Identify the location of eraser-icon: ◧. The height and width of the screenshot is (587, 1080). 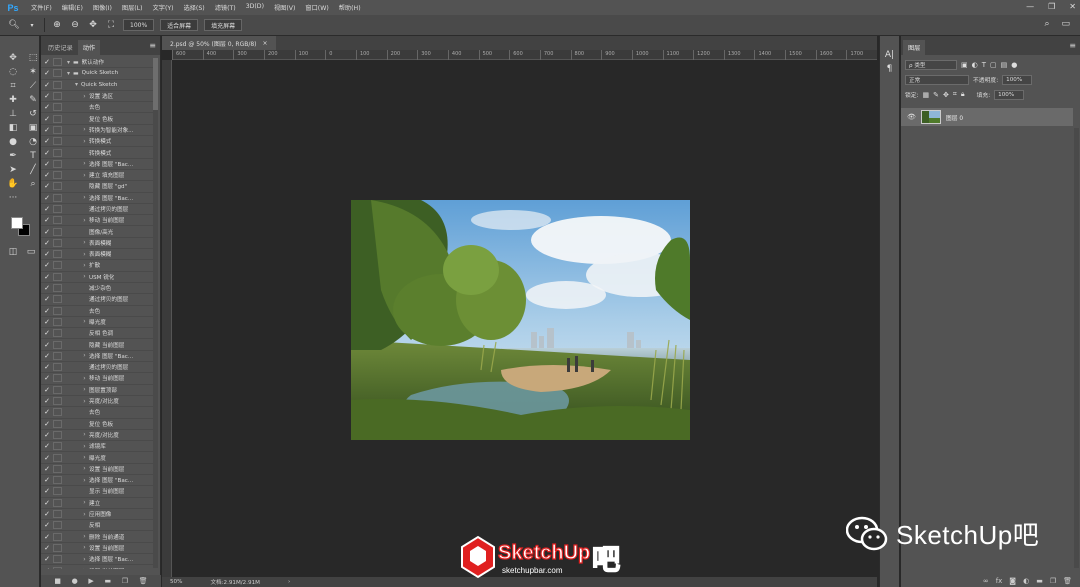
(13, 128).